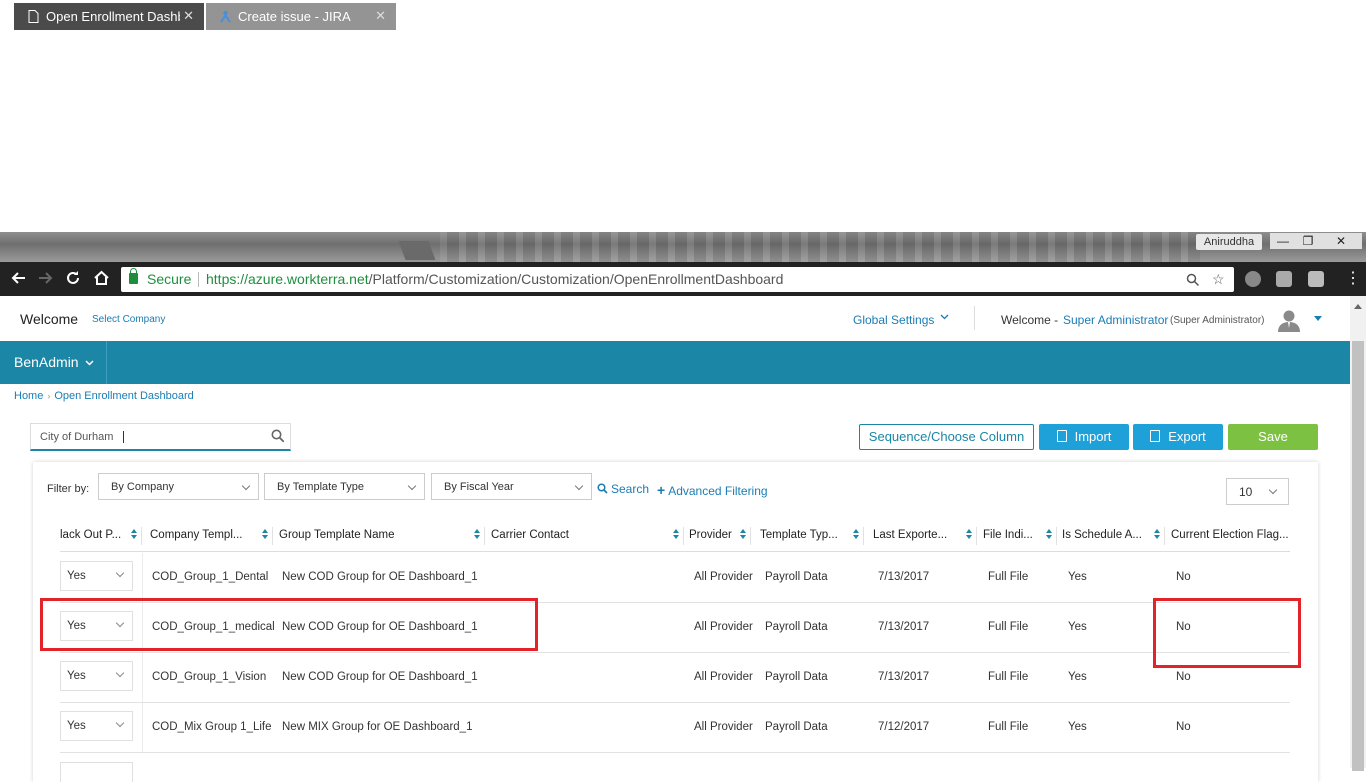  I want to click on file-indicator-cell: Full File, so click(1008, 677).